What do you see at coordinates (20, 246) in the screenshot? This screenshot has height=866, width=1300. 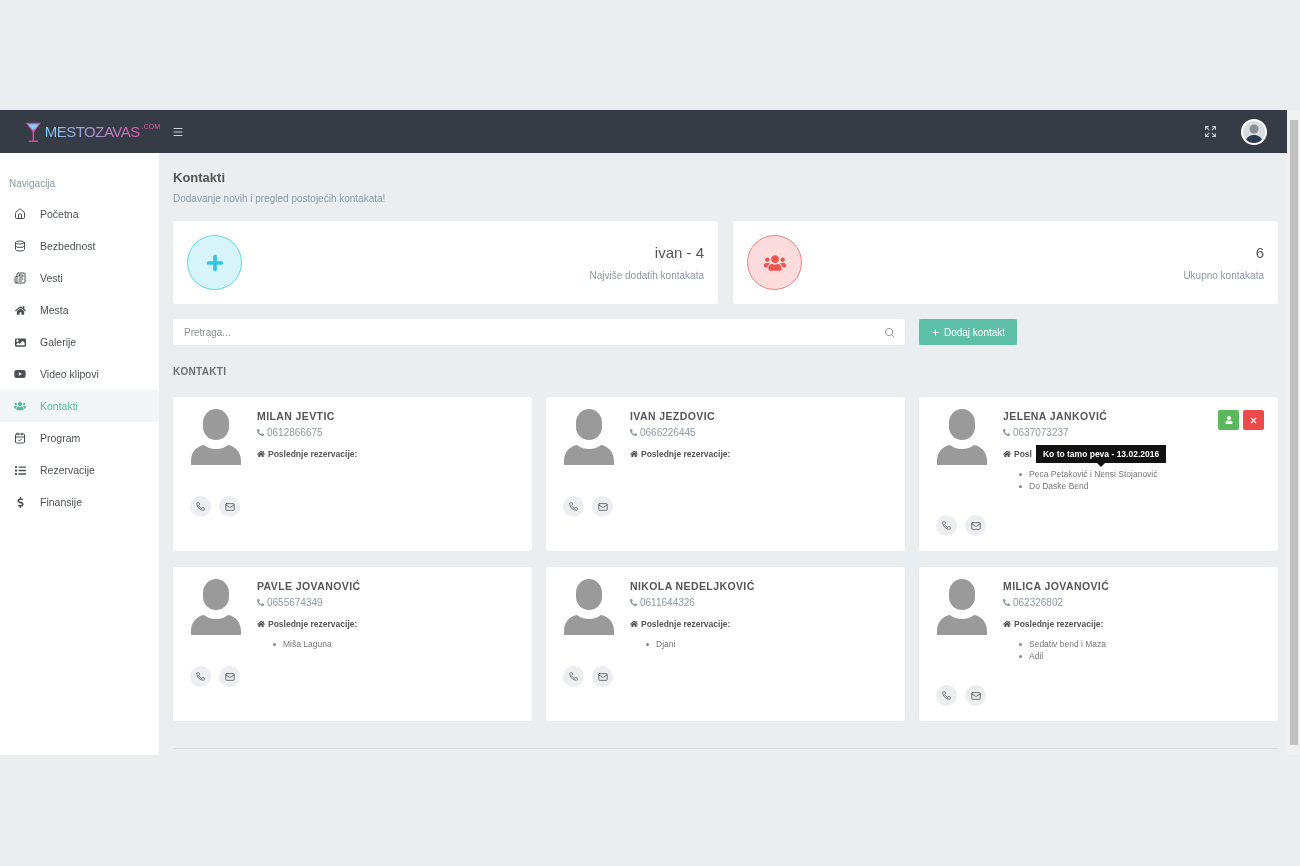 I see `database-icon` at bounding box center [20, 246].